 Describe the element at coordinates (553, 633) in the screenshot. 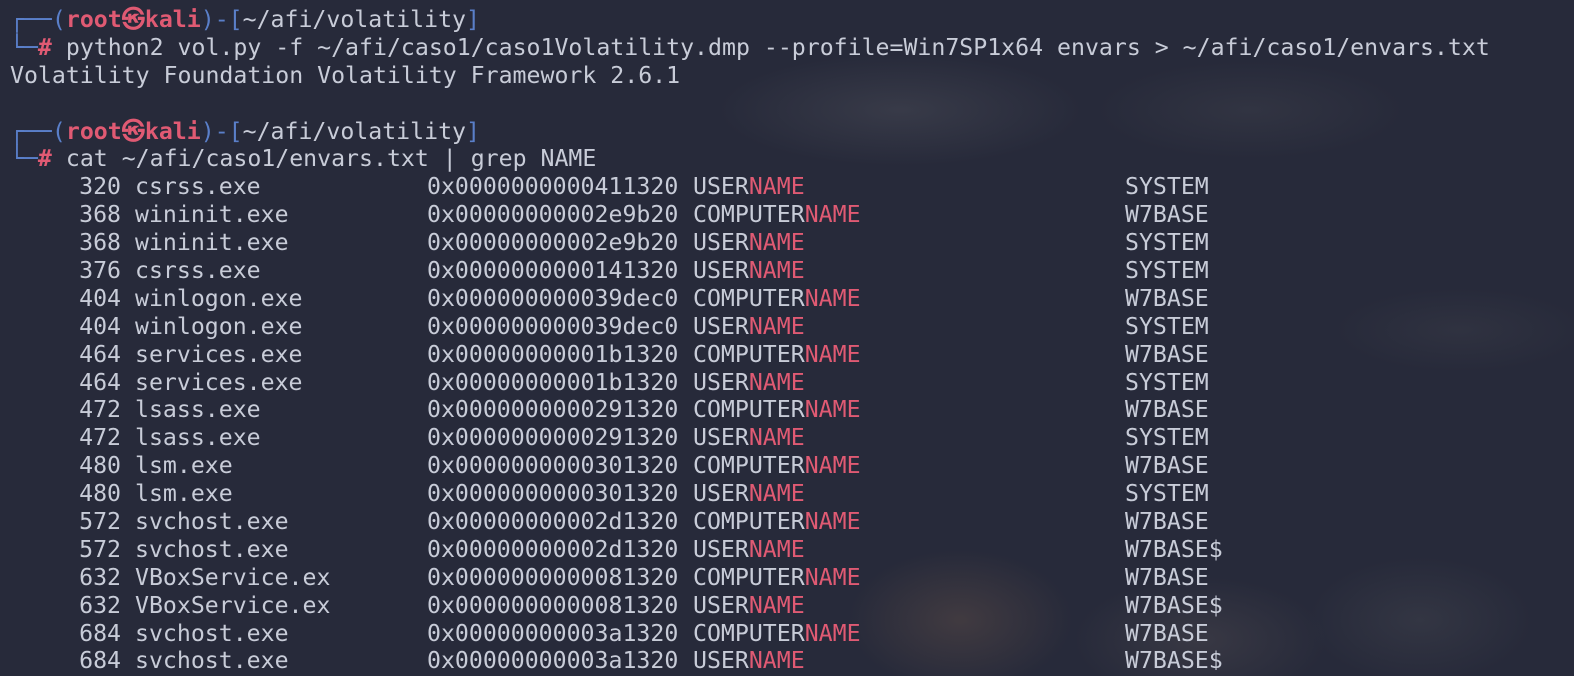

I see `address-cell: 0x00000000003a1320` at that location.